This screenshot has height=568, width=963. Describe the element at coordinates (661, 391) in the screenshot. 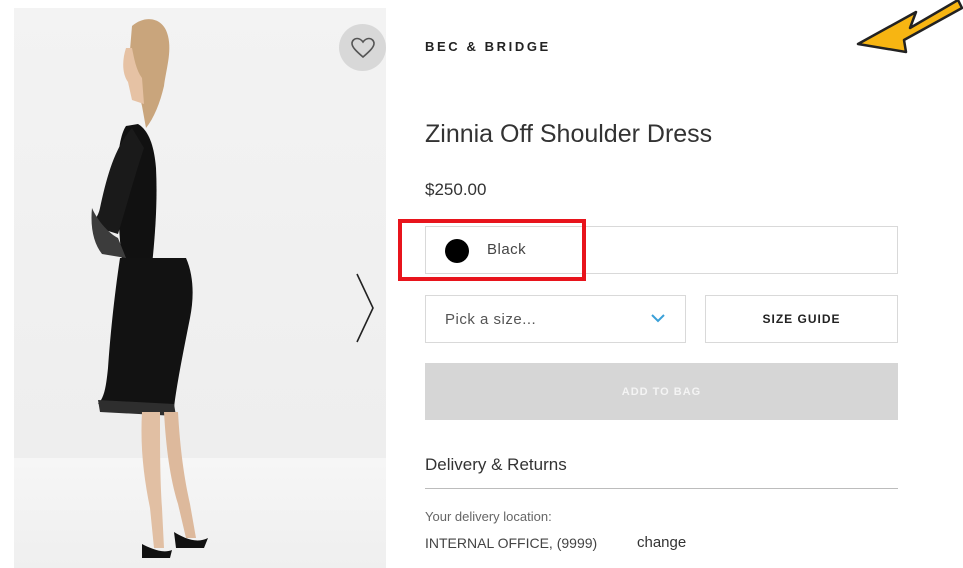

I see `add-to-bag-button: ADD TO BAG` at that location.